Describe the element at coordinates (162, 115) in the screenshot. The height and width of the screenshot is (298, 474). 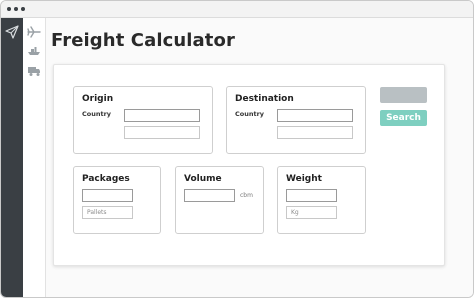
I see `origin-country-input` at that location.